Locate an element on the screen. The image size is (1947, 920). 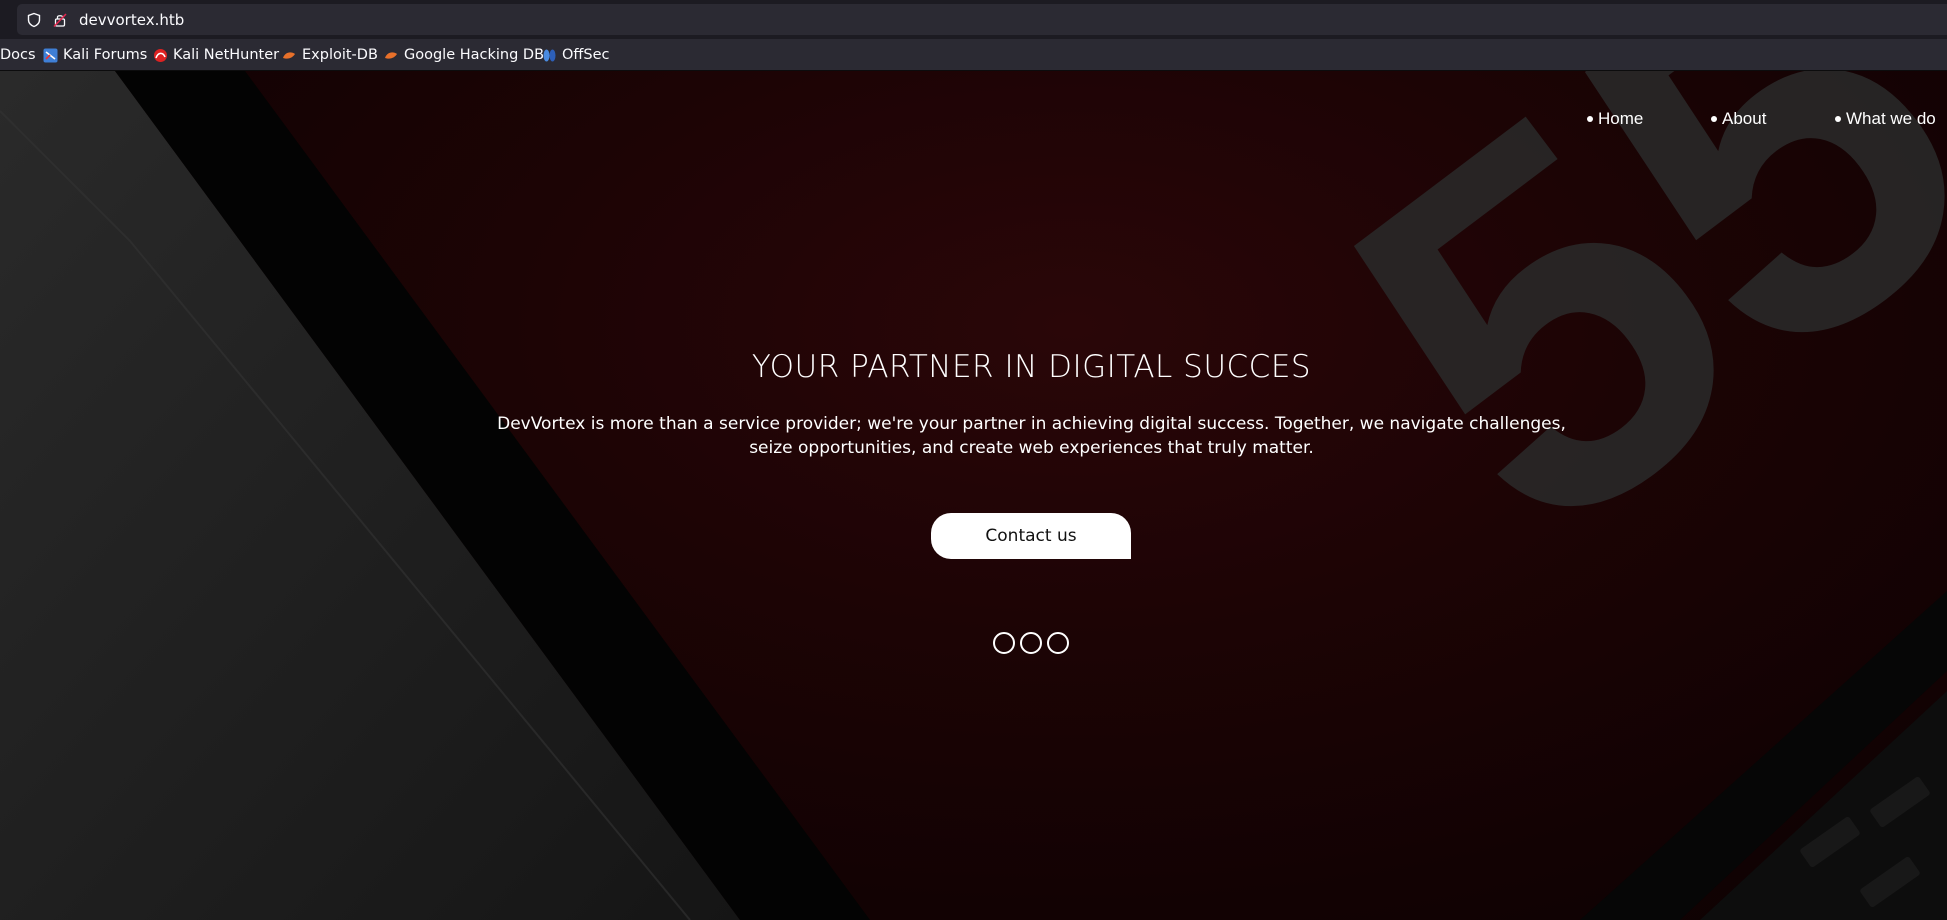
nav-item-home: Home is located at coordinates (1615, 119).